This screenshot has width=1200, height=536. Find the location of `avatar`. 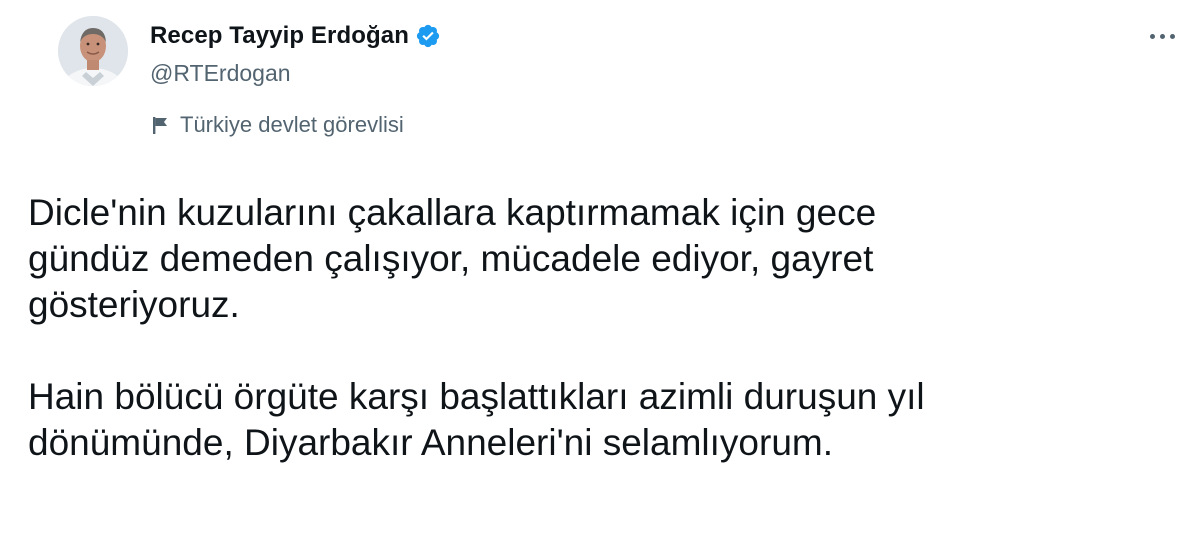

avatar is located at coordinates (93, 51).